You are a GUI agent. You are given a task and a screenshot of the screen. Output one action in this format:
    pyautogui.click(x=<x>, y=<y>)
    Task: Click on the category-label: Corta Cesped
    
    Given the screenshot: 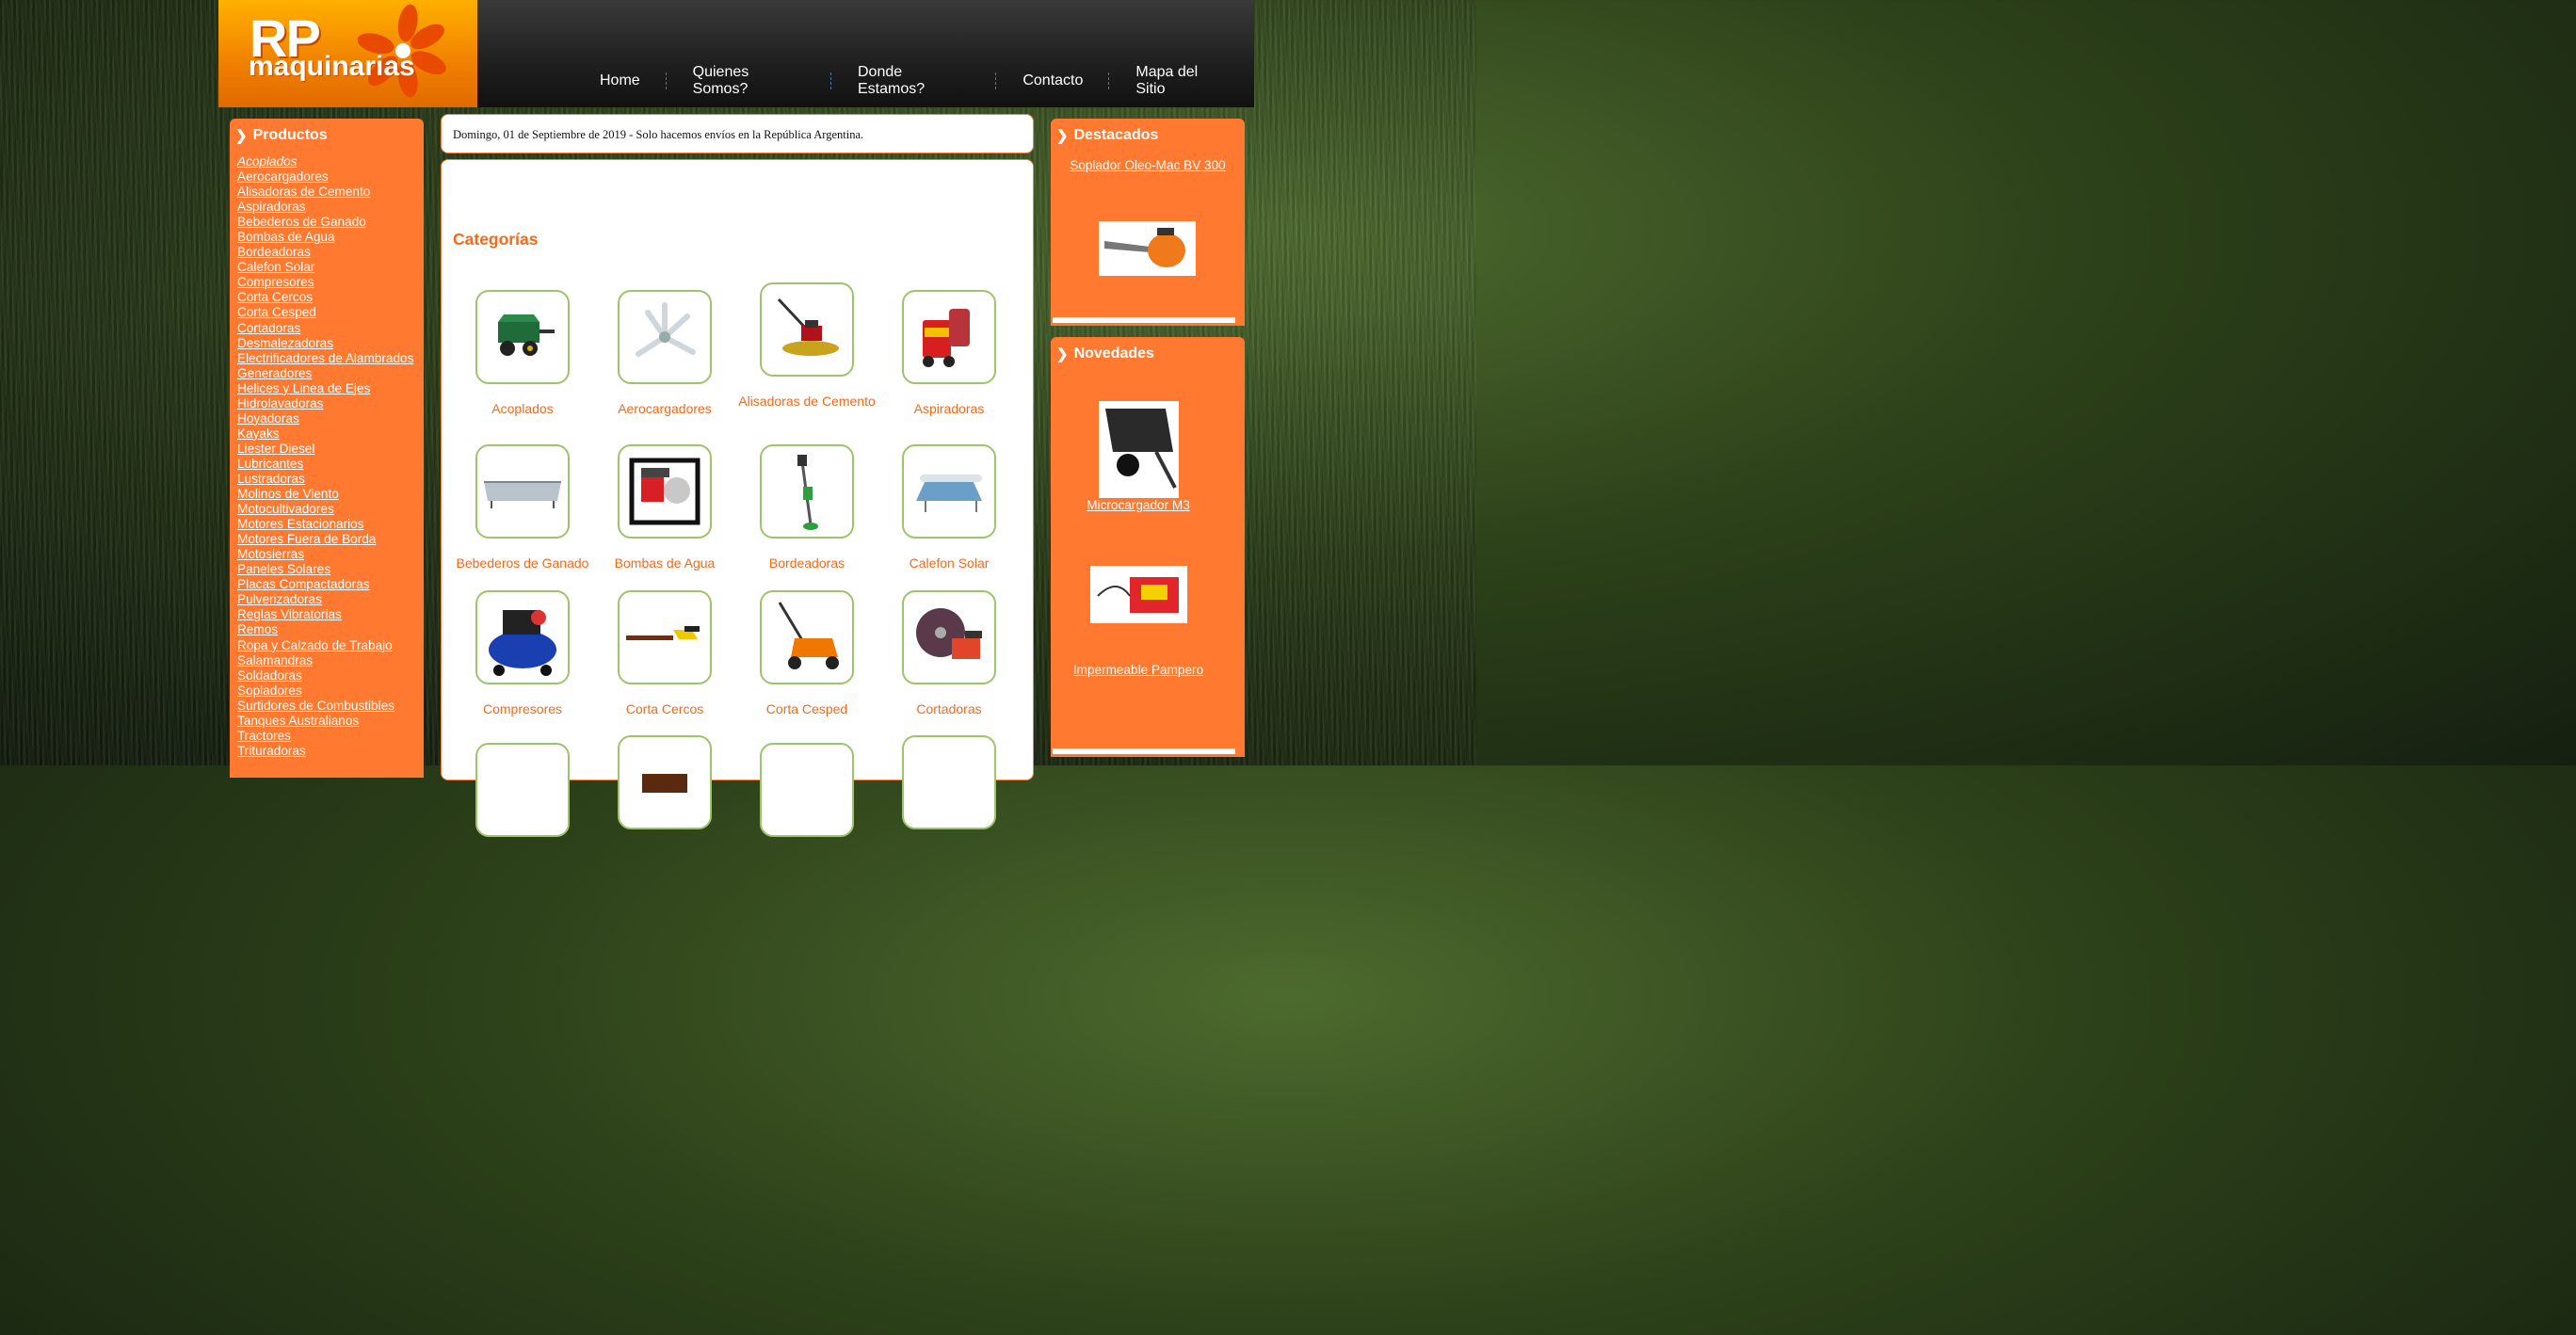 What is the action you would take?
    pyautogui.click(x=806, y=709)
    